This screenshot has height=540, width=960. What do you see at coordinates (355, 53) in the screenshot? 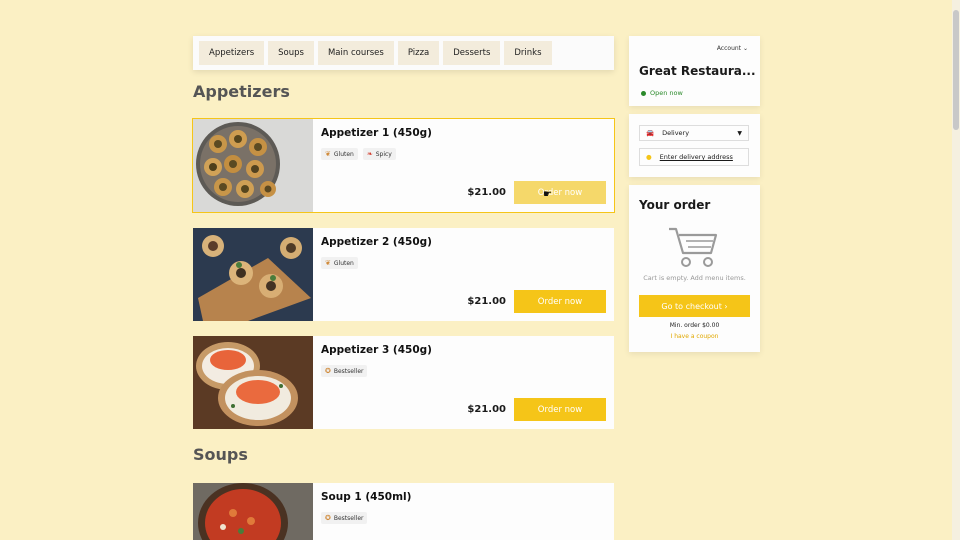
I see `tab-main-courses: Main courses` at bounding box center [355, 53].